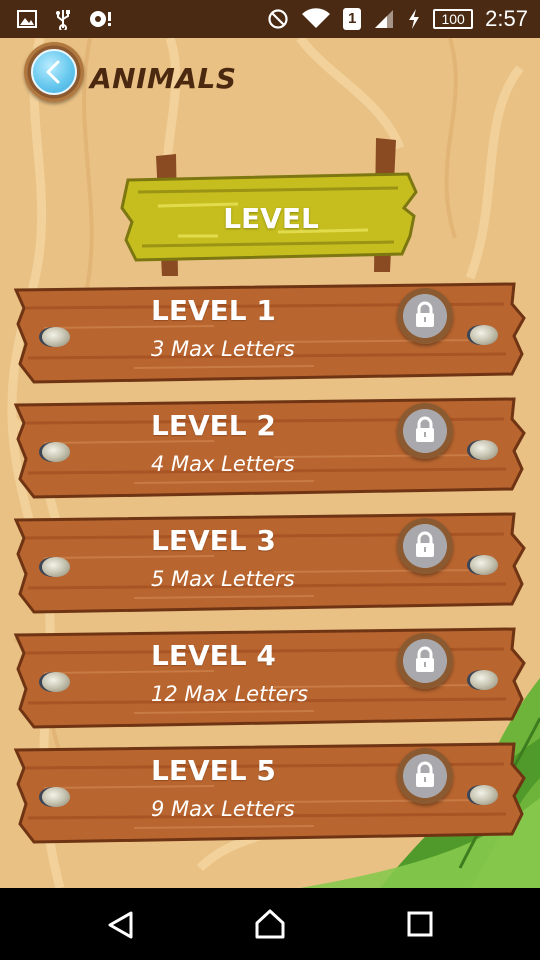 The height and width of the screenshot is (960, 540). I want to click on level-3-button: LEVEL 3 5 Max Letters, so click(270, 563).